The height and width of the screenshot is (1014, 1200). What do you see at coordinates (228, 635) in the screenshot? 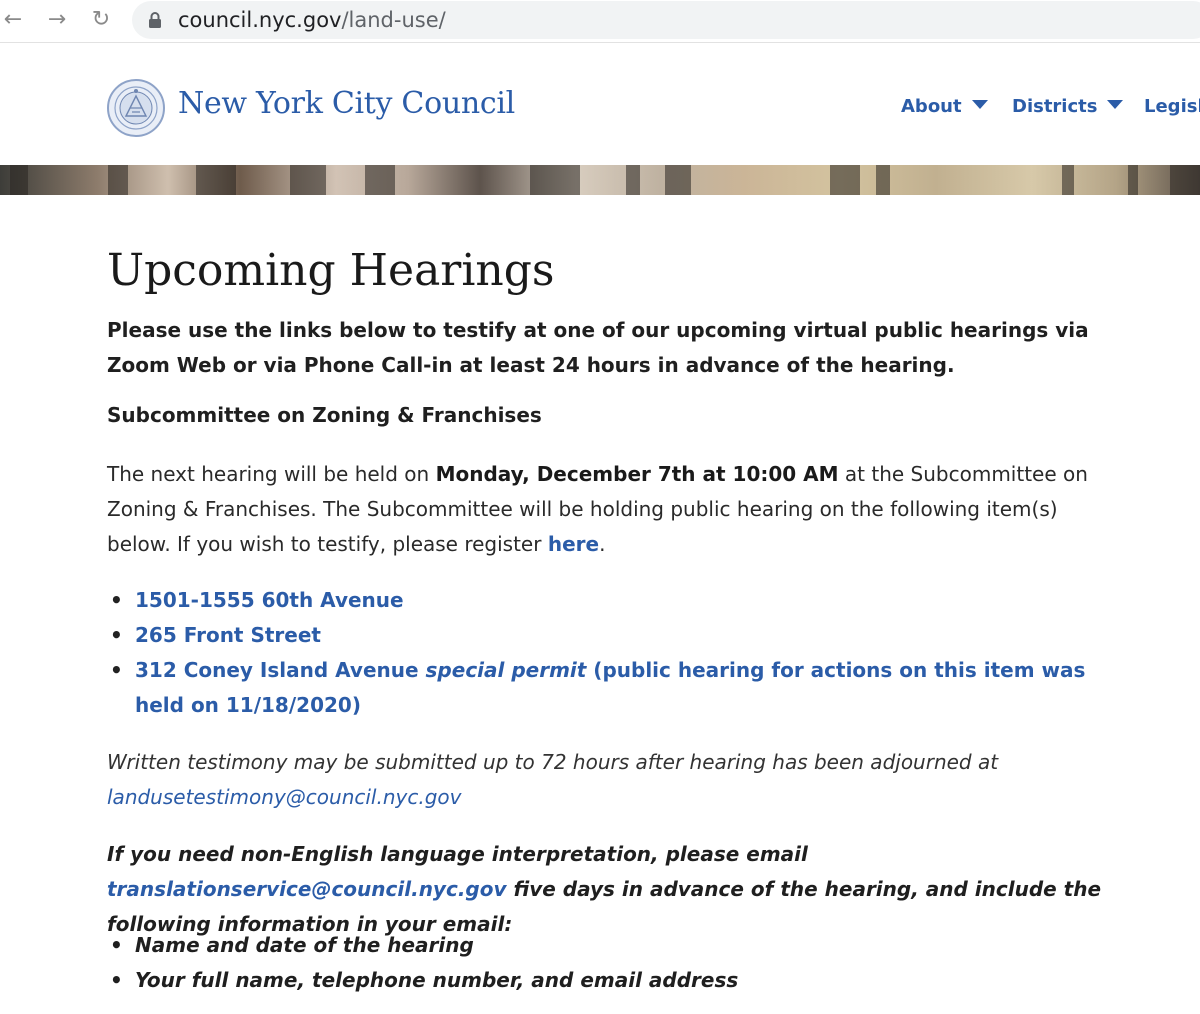
I see `item-link-front-street: 265 Front Street` at bounding box center [228, 635].